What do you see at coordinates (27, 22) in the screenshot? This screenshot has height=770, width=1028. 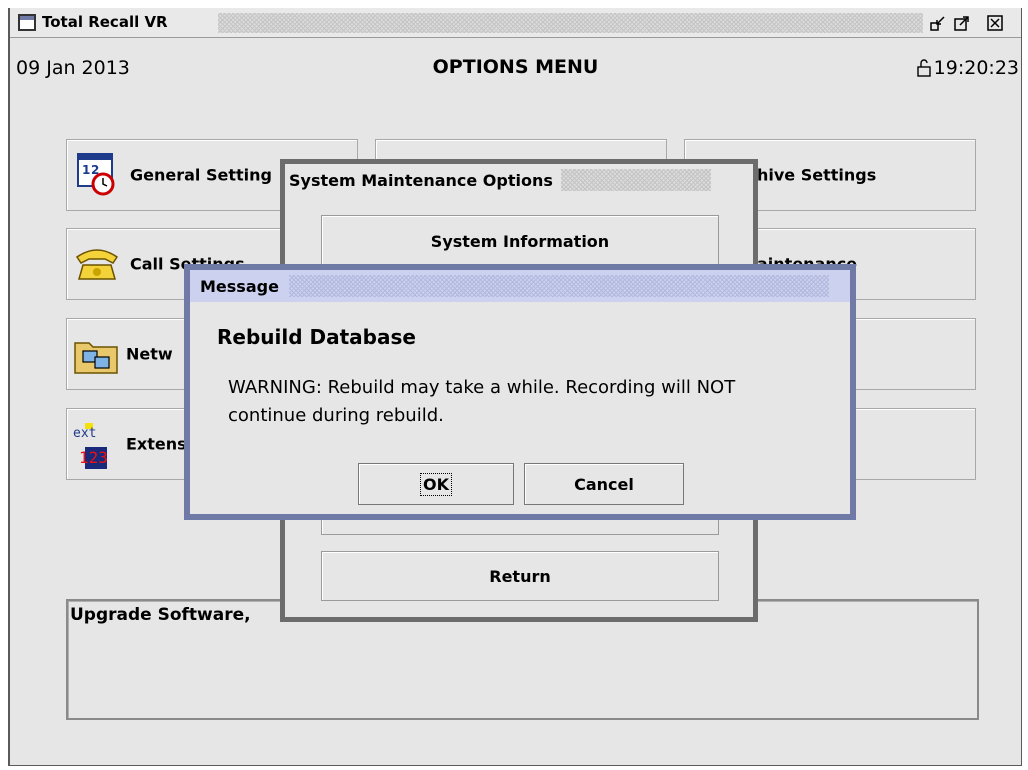 I see `app-window-icon` at bounding box center [27, 22].